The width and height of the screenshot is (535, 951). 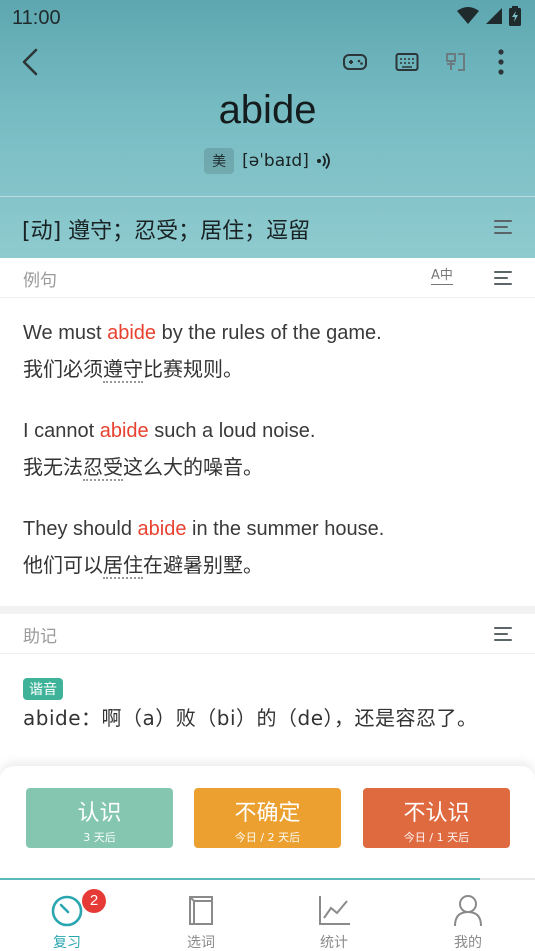 I want to click on tab-profile-label: 我的, so click(x=468, y=943).